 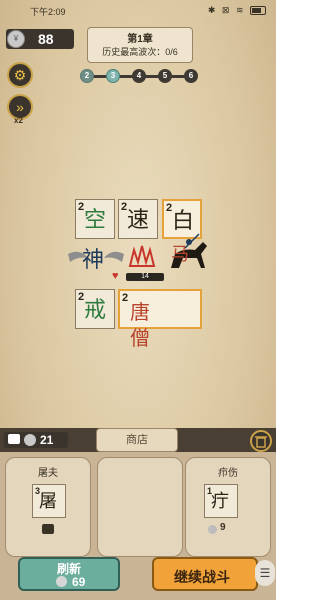 I want to click on shop-slot: 疖伤 1 疔 9, so click(x=228, y=507).